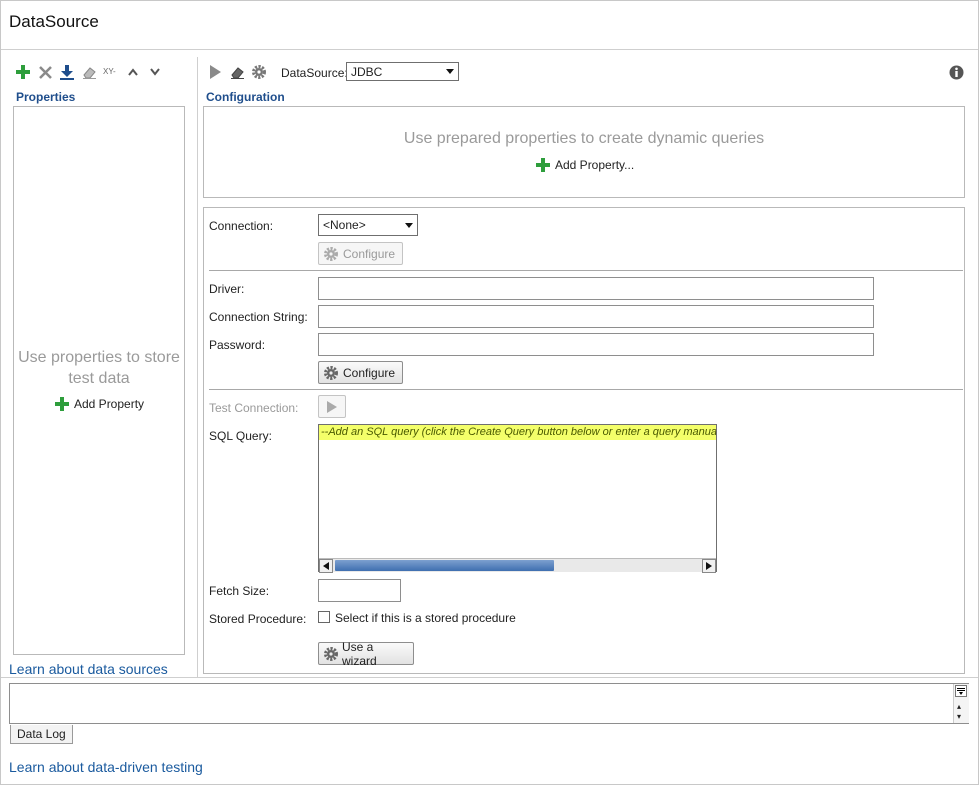 The height and width of the screenshot is (785, 979). What do you see at coordinates (109, 71) in the screenshot?
I see `xy-icon: XY-` at bounding box center [109, 71].